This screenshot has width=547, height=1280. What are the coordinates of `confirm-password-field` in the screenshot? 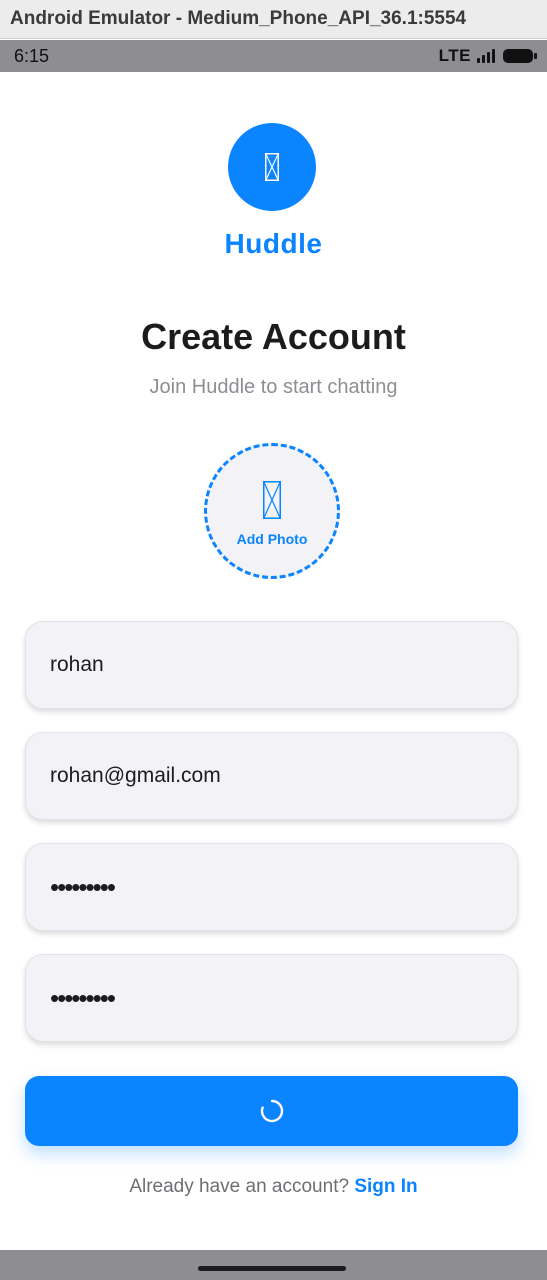 It's located at (271, 998).